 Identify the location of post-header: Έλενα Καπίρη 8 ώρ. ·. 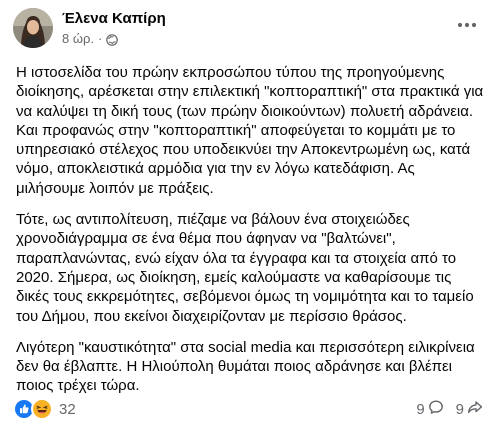
(89, 28).